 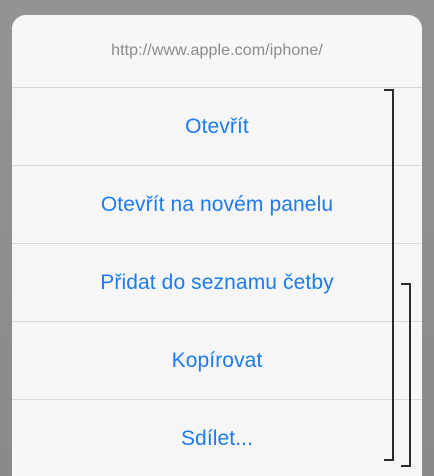 I want to click on link-url: http://www.apple.com/iphone/, so click(x=217, y=50).